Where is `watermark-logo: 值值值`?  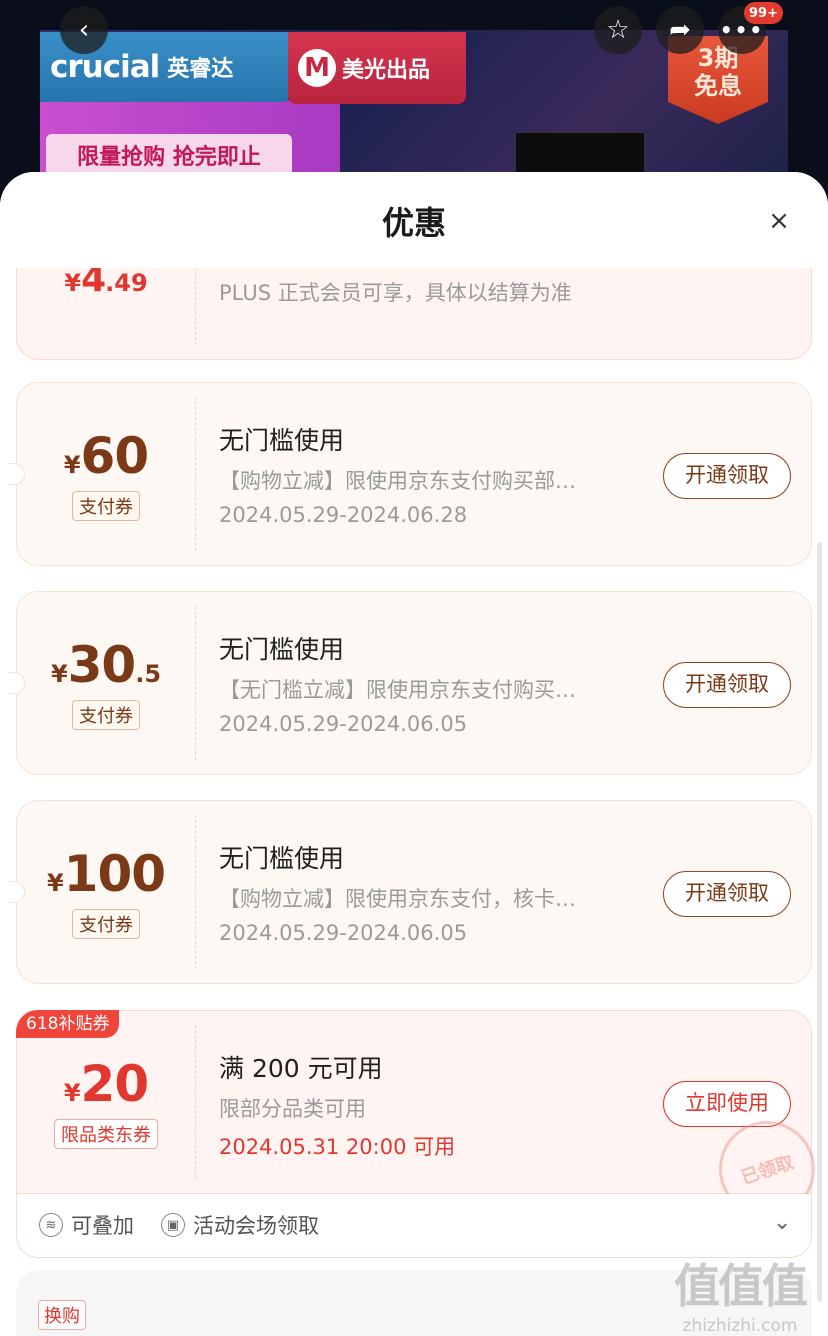 watermark-logo: 值值值 is located at coordinates (741, 1286).